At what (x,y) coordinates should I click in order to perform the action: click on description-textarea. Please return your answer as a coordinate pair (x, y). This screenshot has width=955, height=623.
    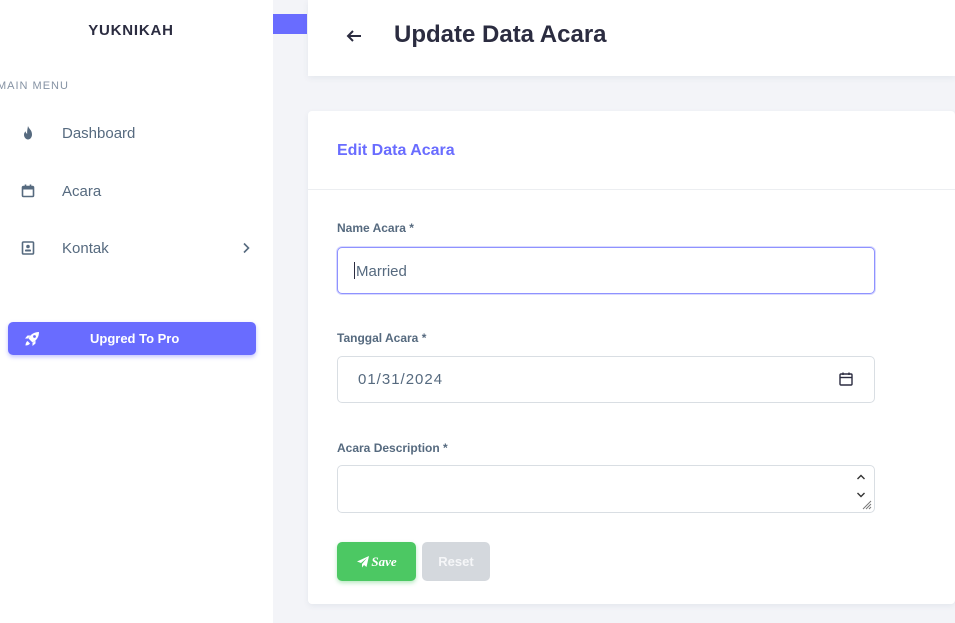
    Looking at the image, I should click on (606, 489).